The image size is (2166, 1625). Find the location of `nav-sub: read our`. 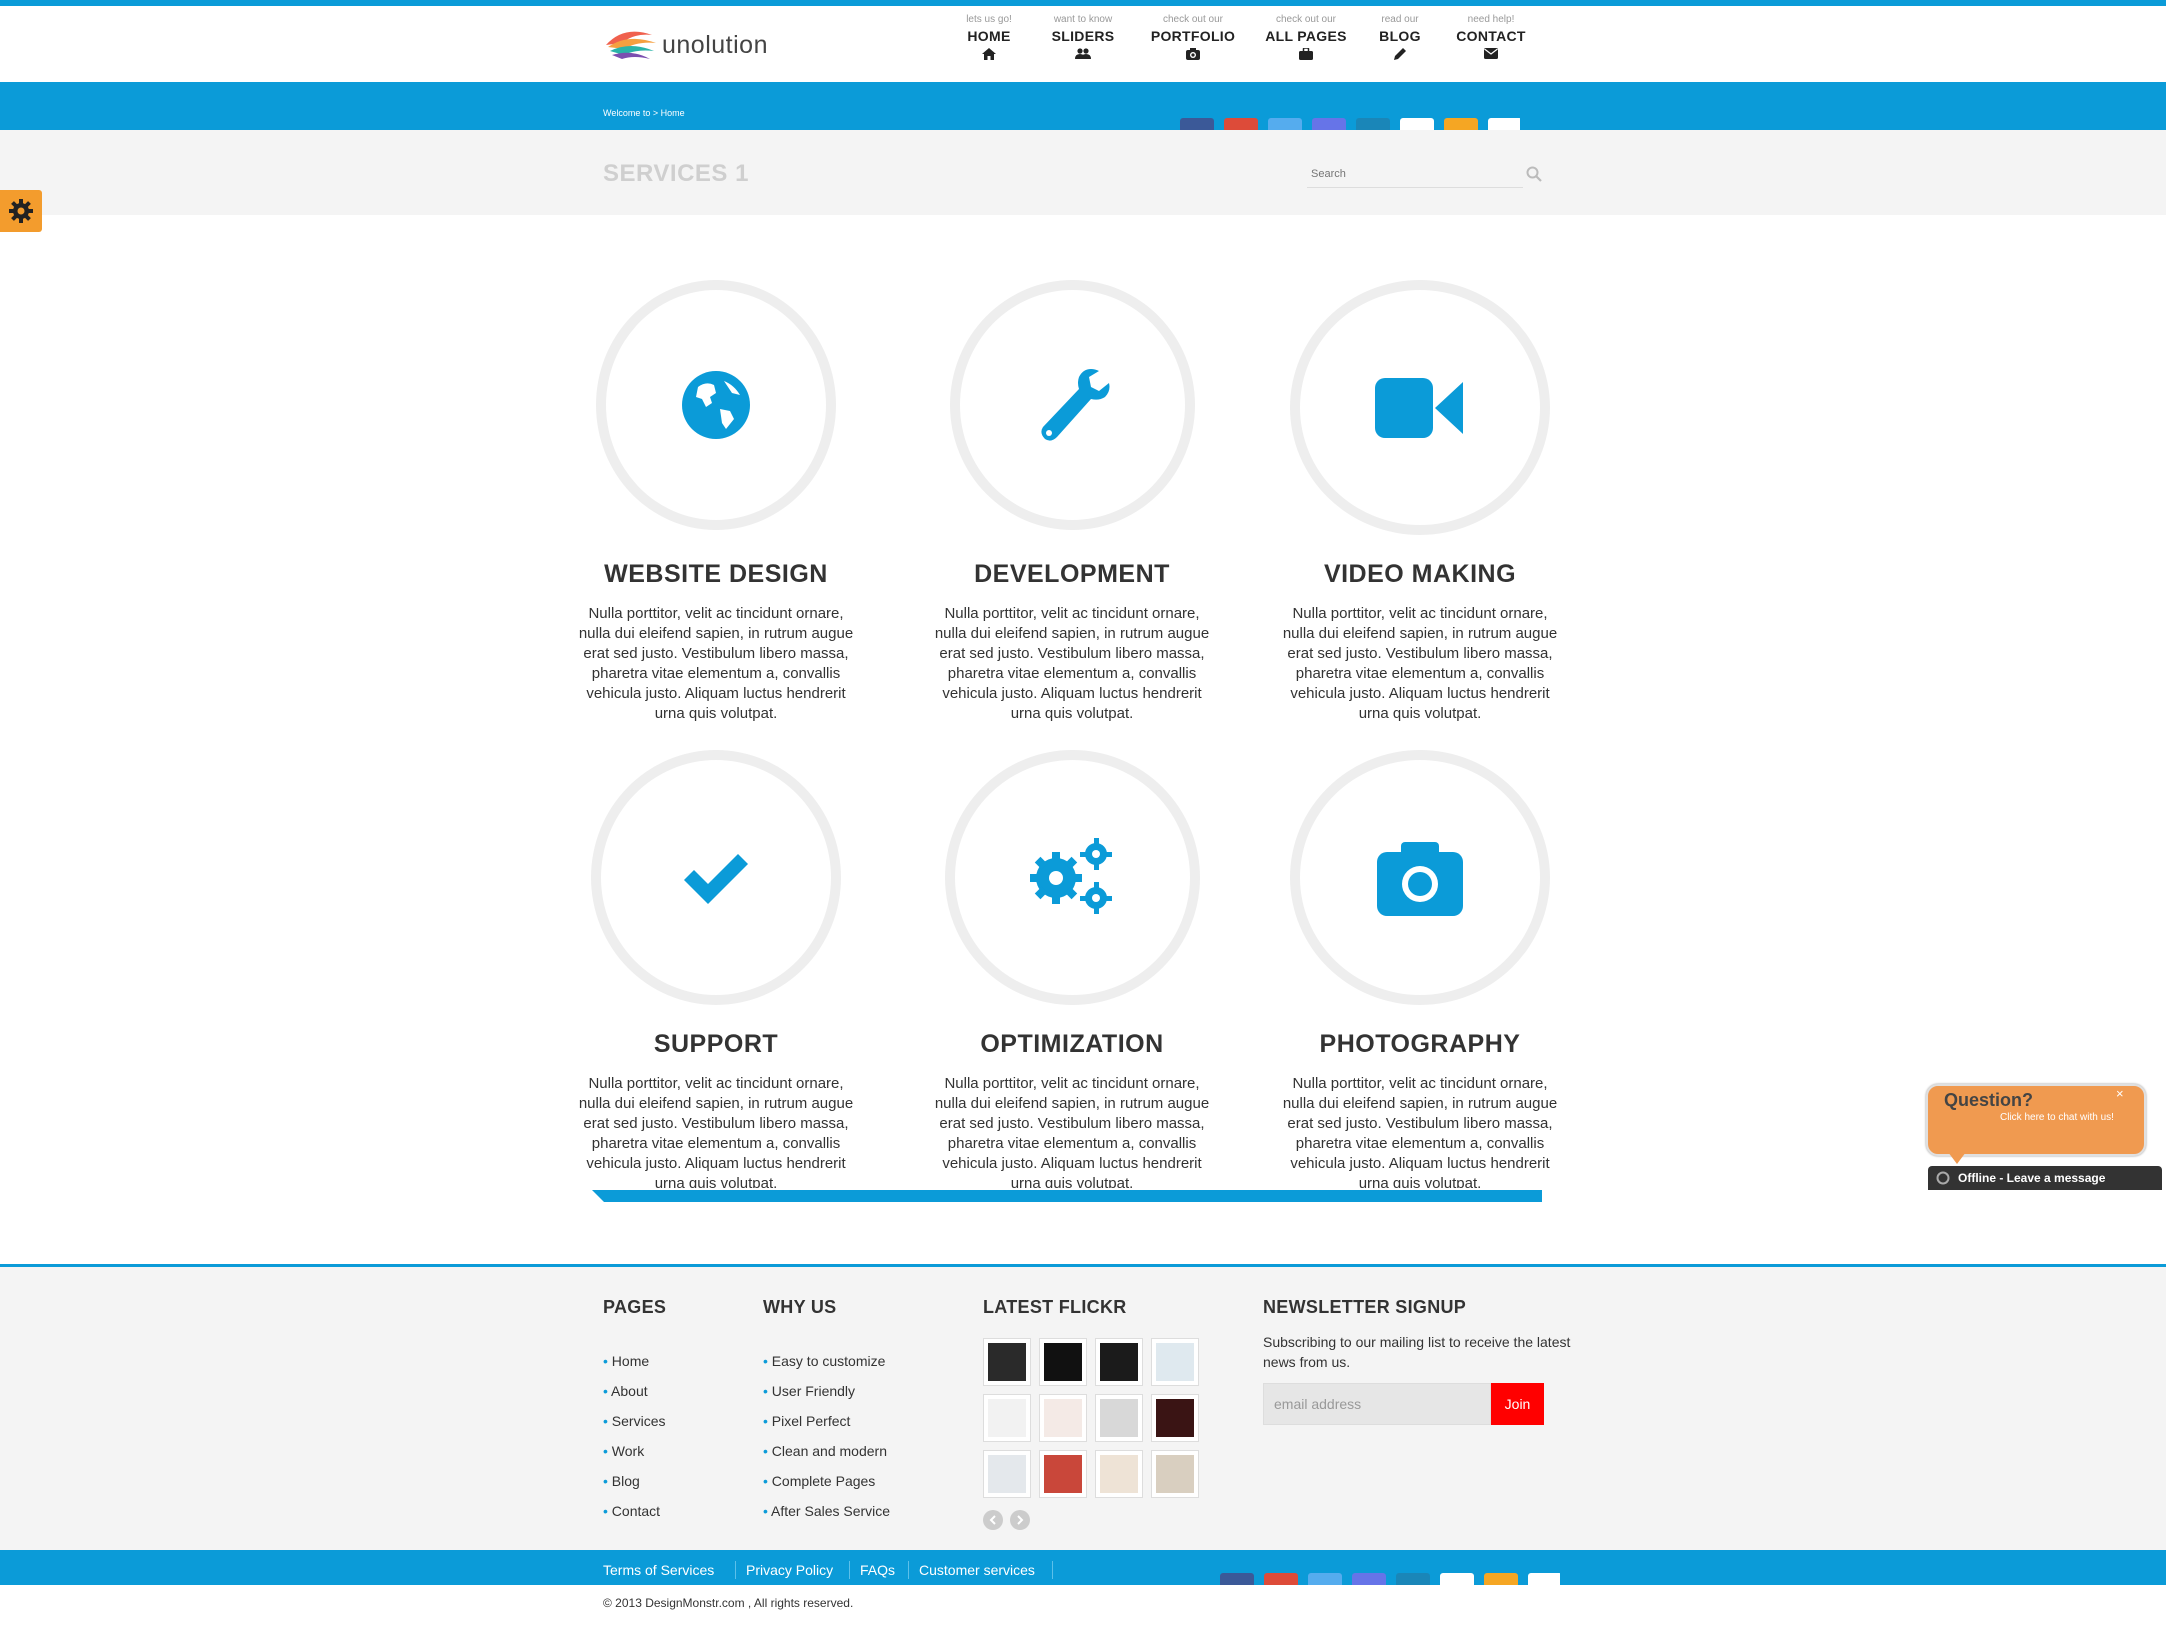

nav-sub: read our is located at coordinates (1400, 19).